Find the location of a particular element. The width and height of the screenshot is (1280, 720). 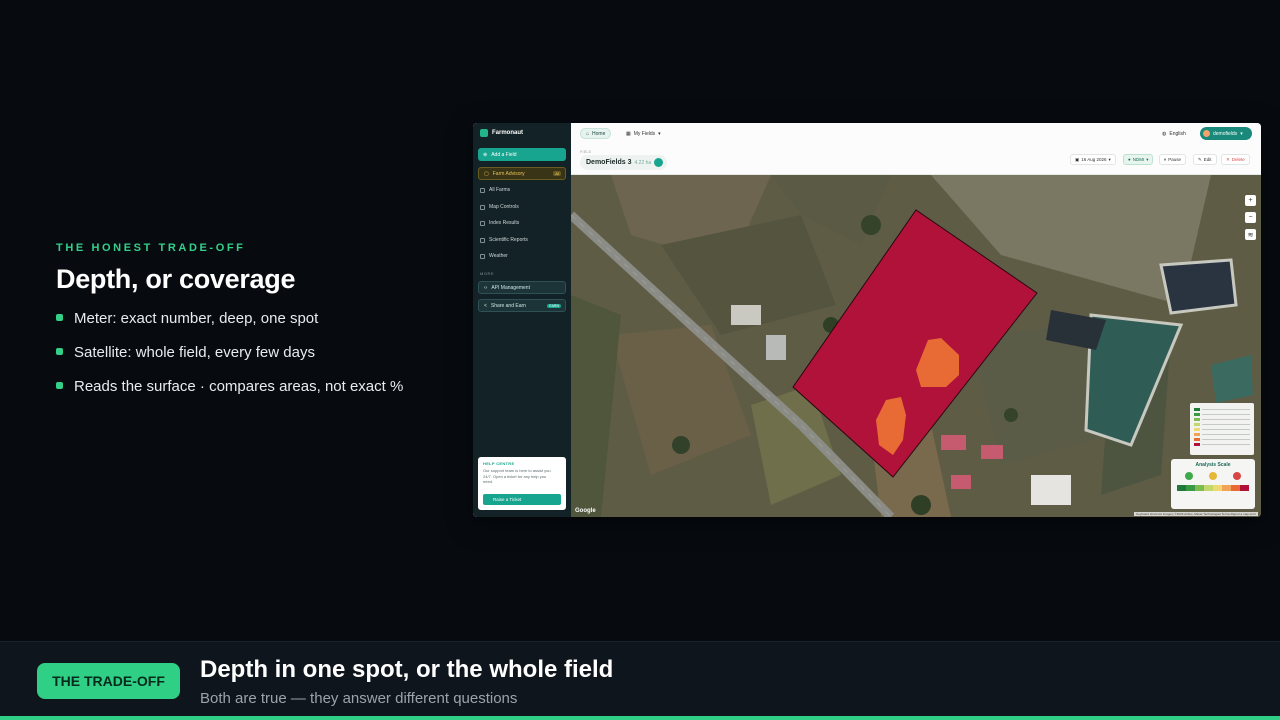

api-management-button: ‹› API Management is located at coordinates (522, 287).